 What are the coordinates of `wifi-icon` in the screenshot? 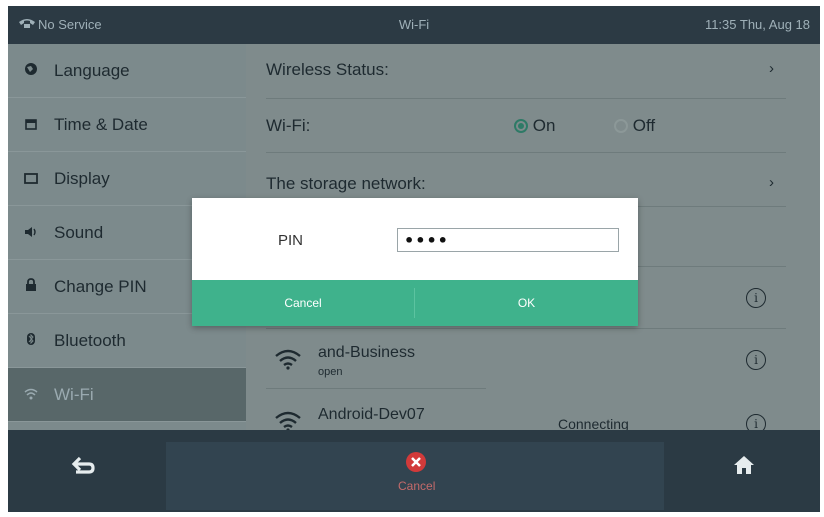 It's located at (31, 395).